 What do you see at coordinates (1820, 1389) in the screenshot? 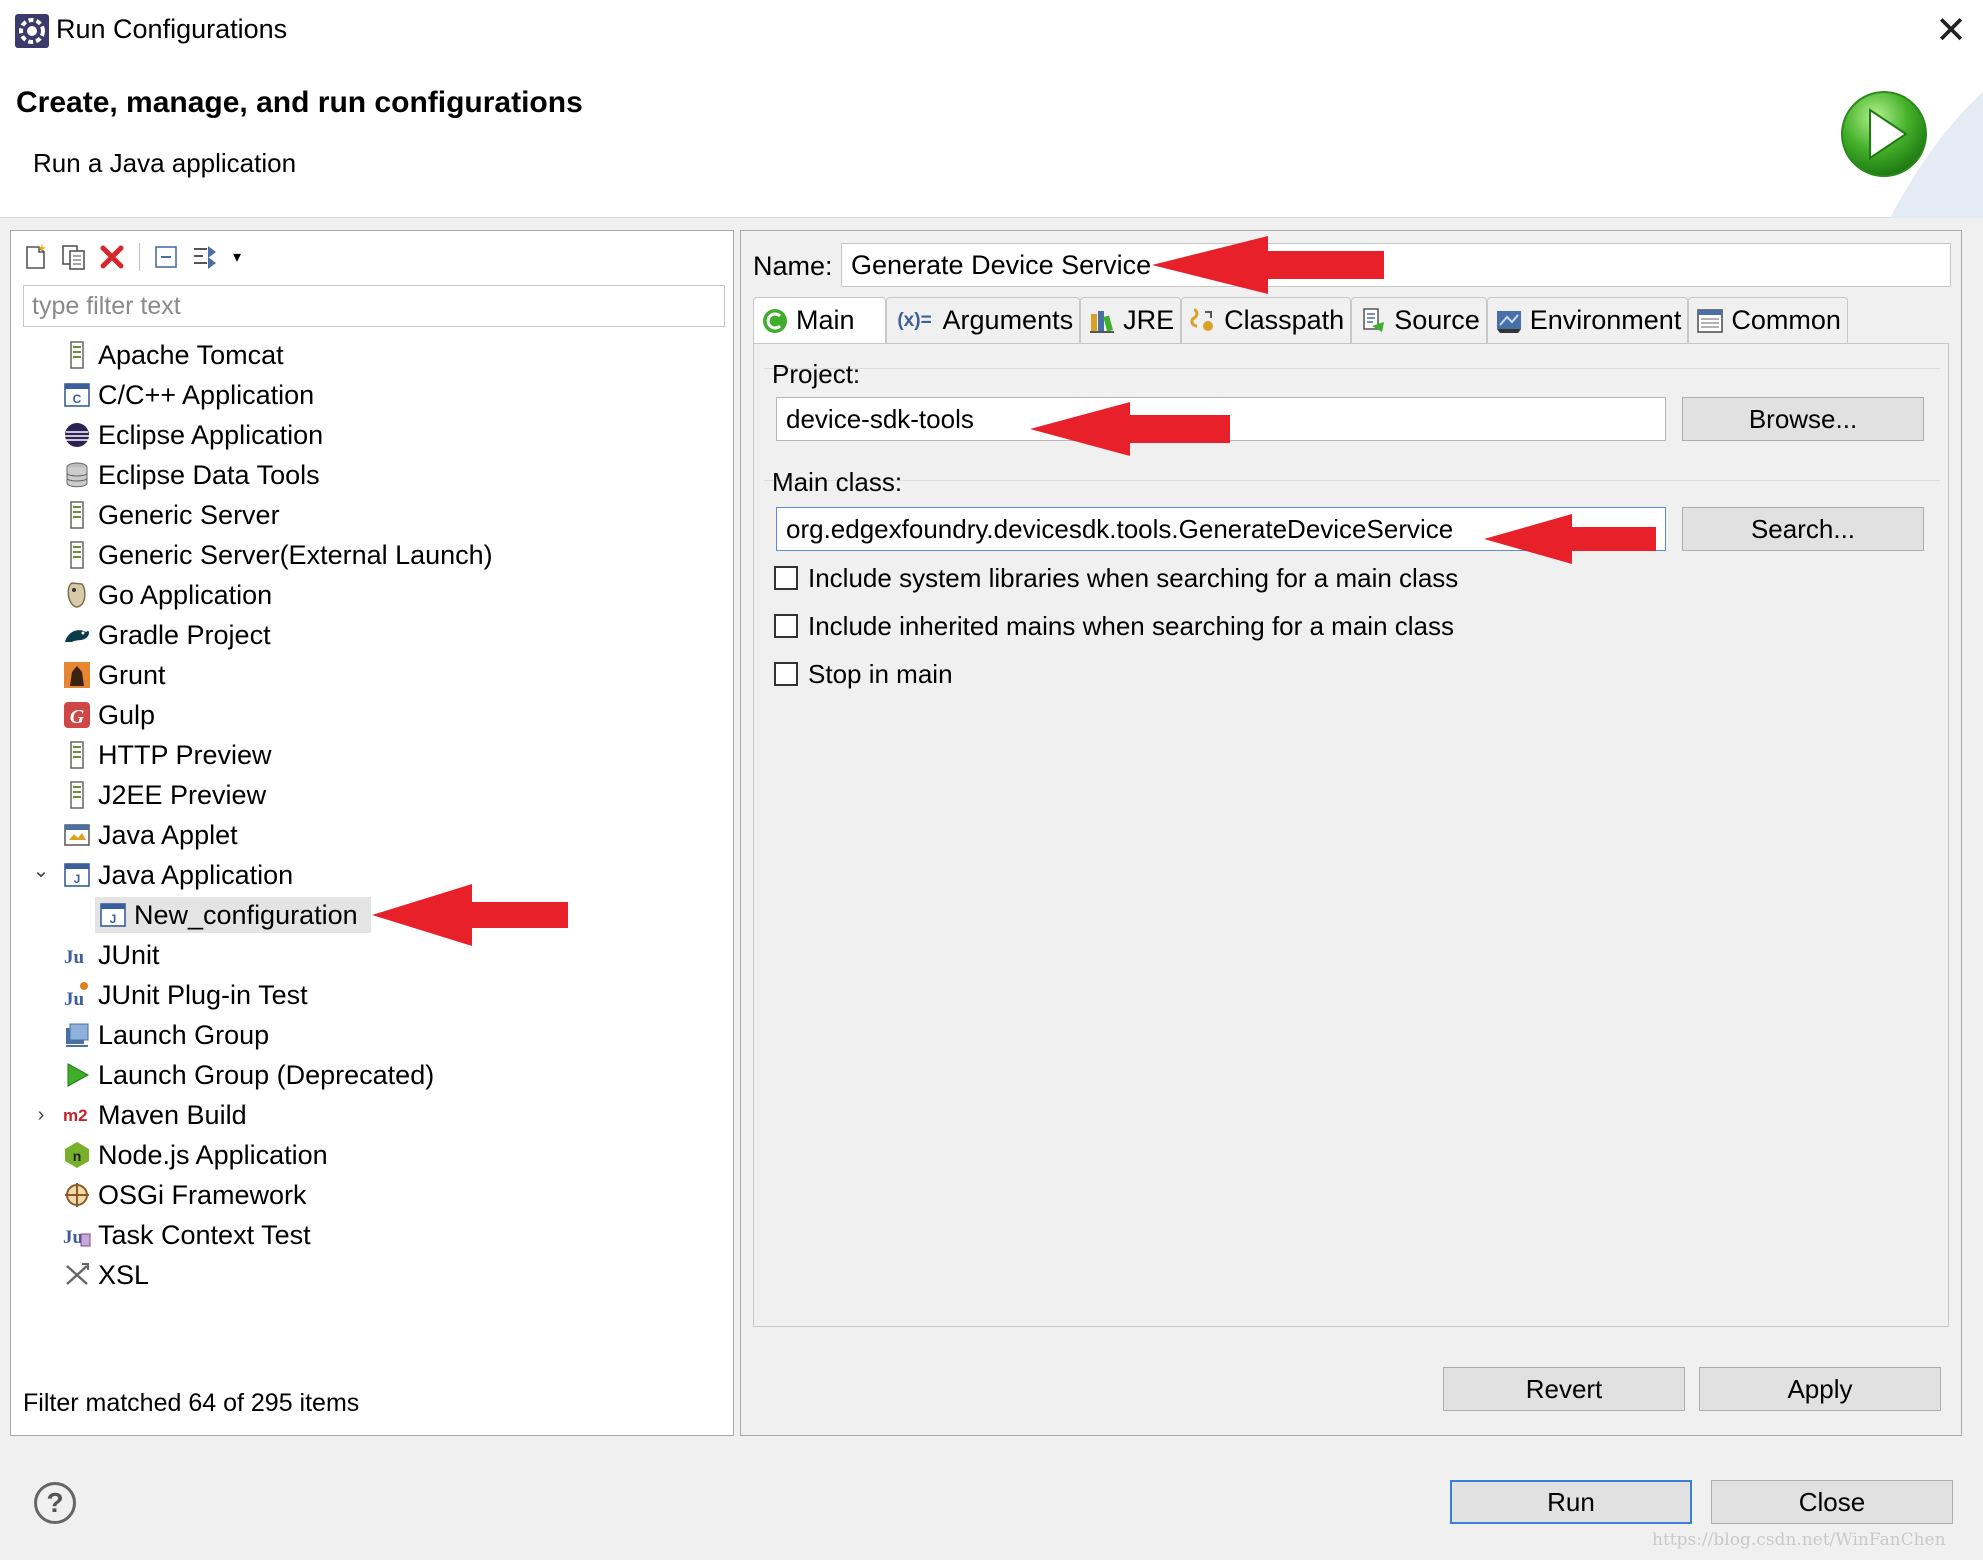
I see `apply-button: Apply` at bounding box center [1820, 1389].